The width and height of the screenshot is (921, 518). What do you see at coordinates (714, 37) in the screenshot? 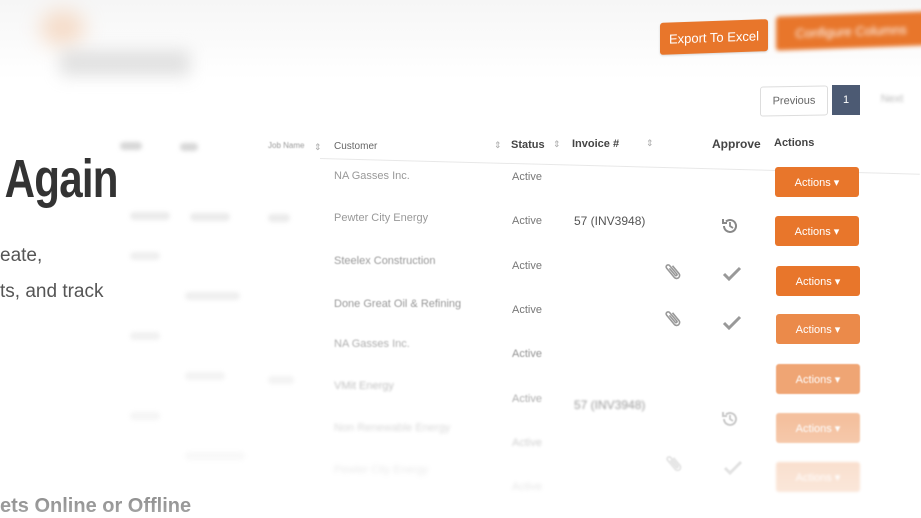
I see `export-to-excel-button: Export To Excel` at bounding box center [714, 37].